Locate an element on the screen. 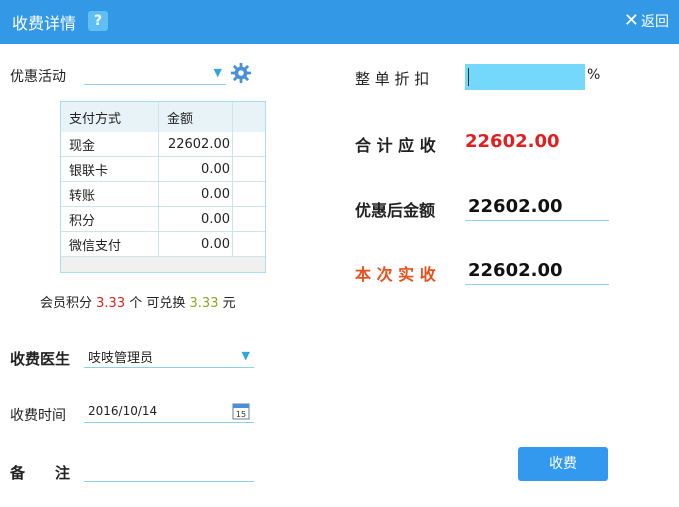 This screenshot has height=507, width=679. table-row: 微信支付 0.00 is located at coordinates (163, 244).